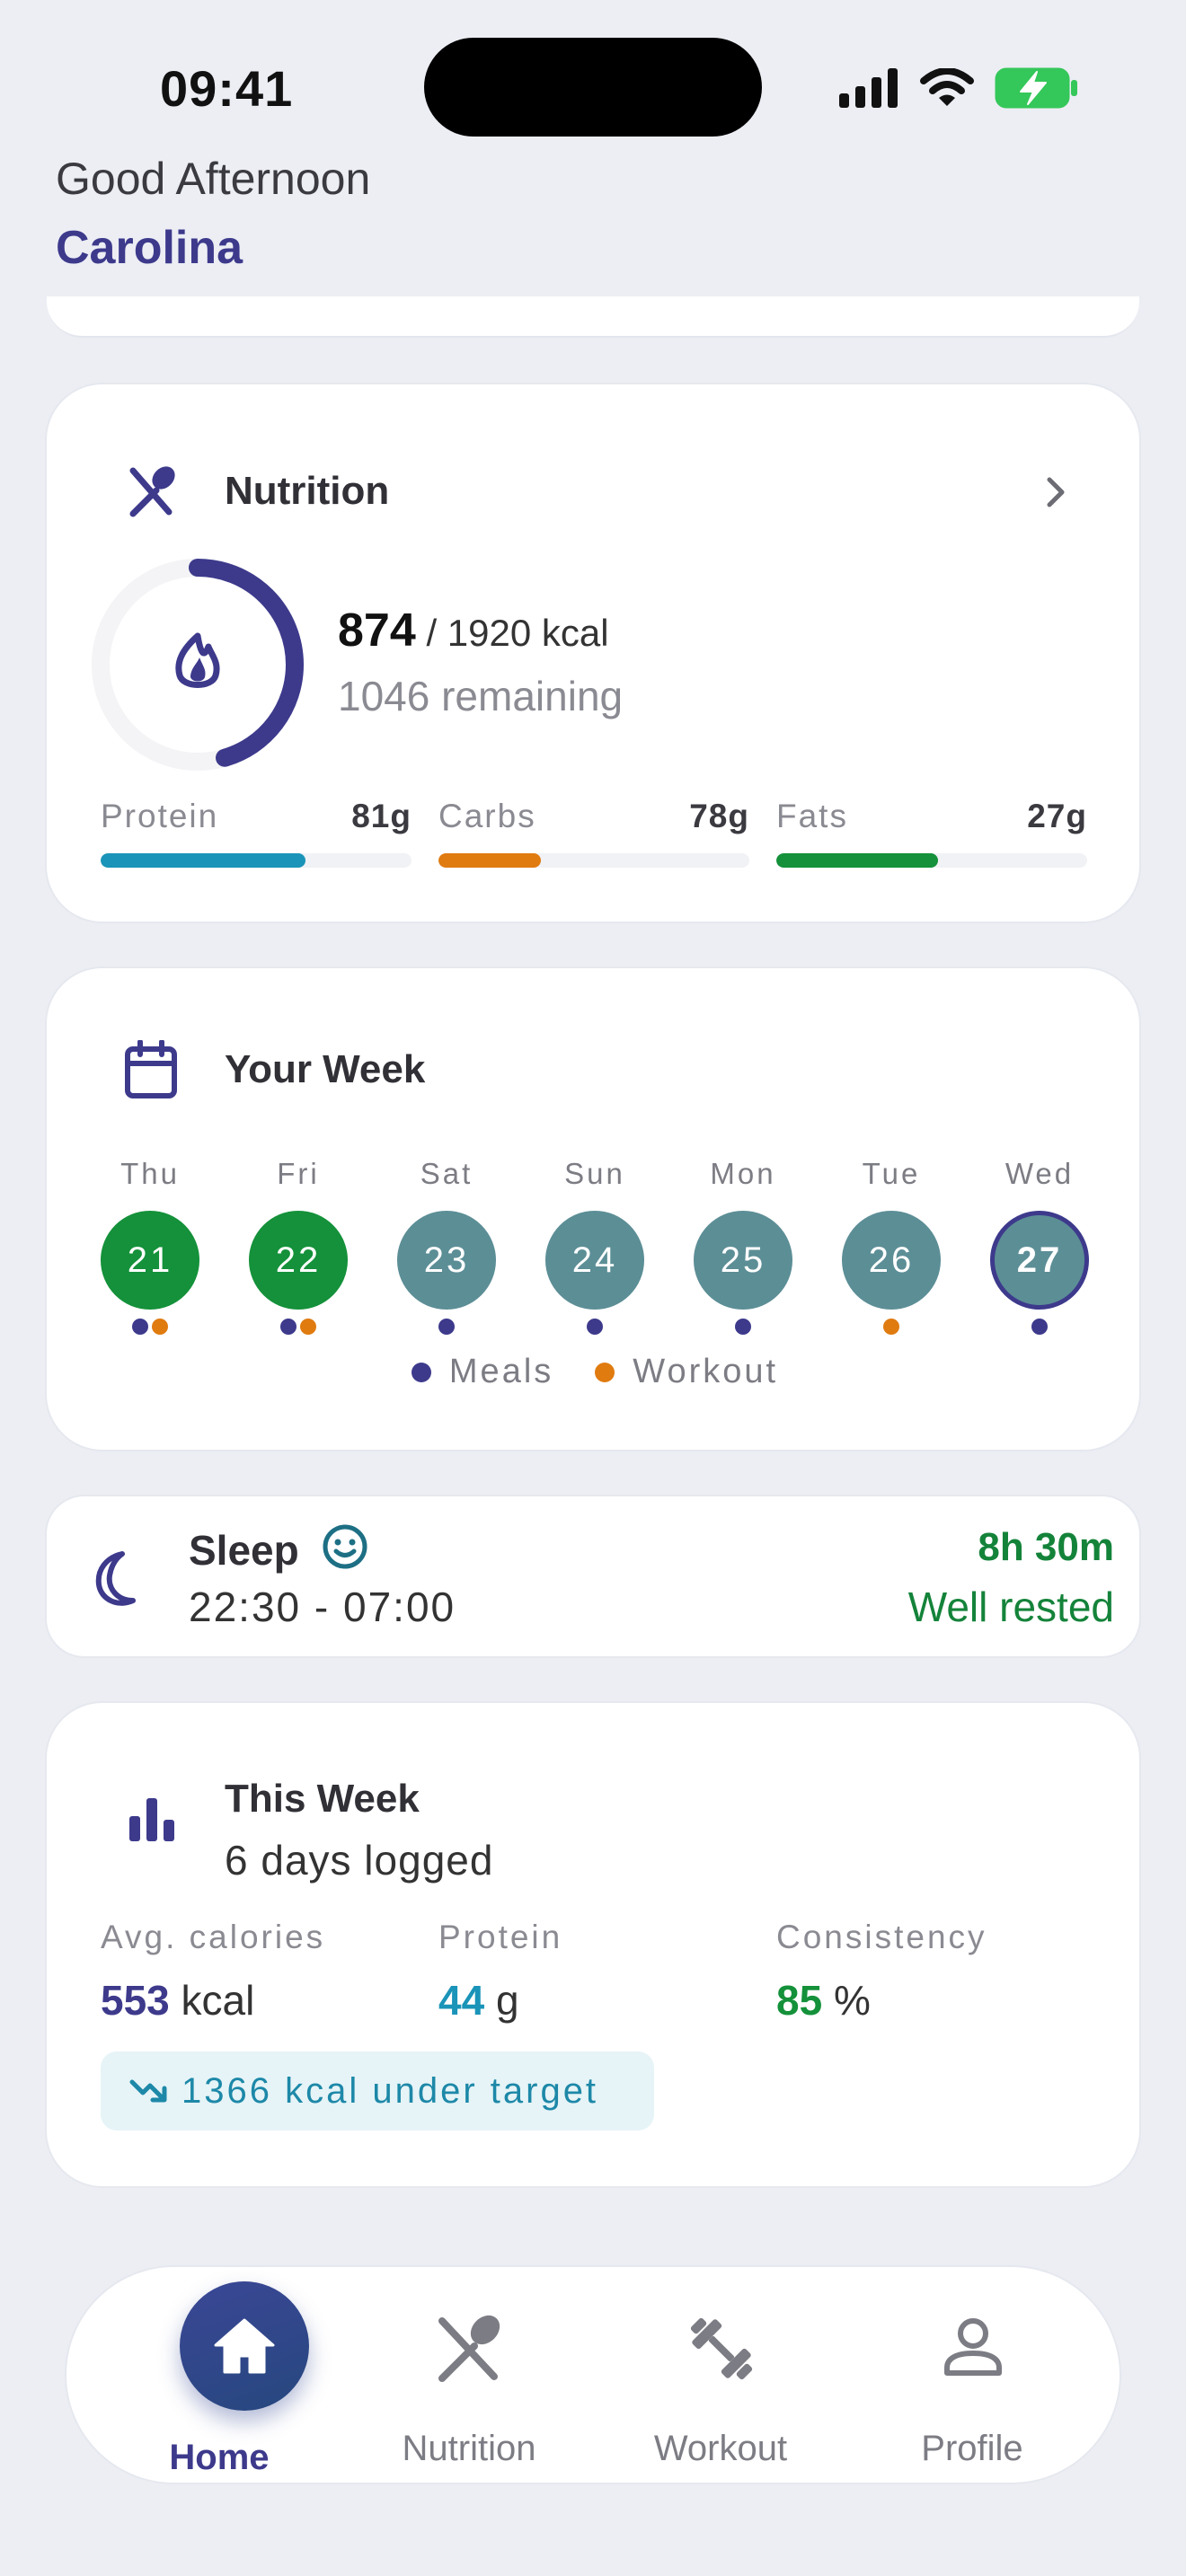 Image resolution: width=1186 pixels, height=2576 pixels. I want to click on week-day: Fri 22, so click(298, 1246).